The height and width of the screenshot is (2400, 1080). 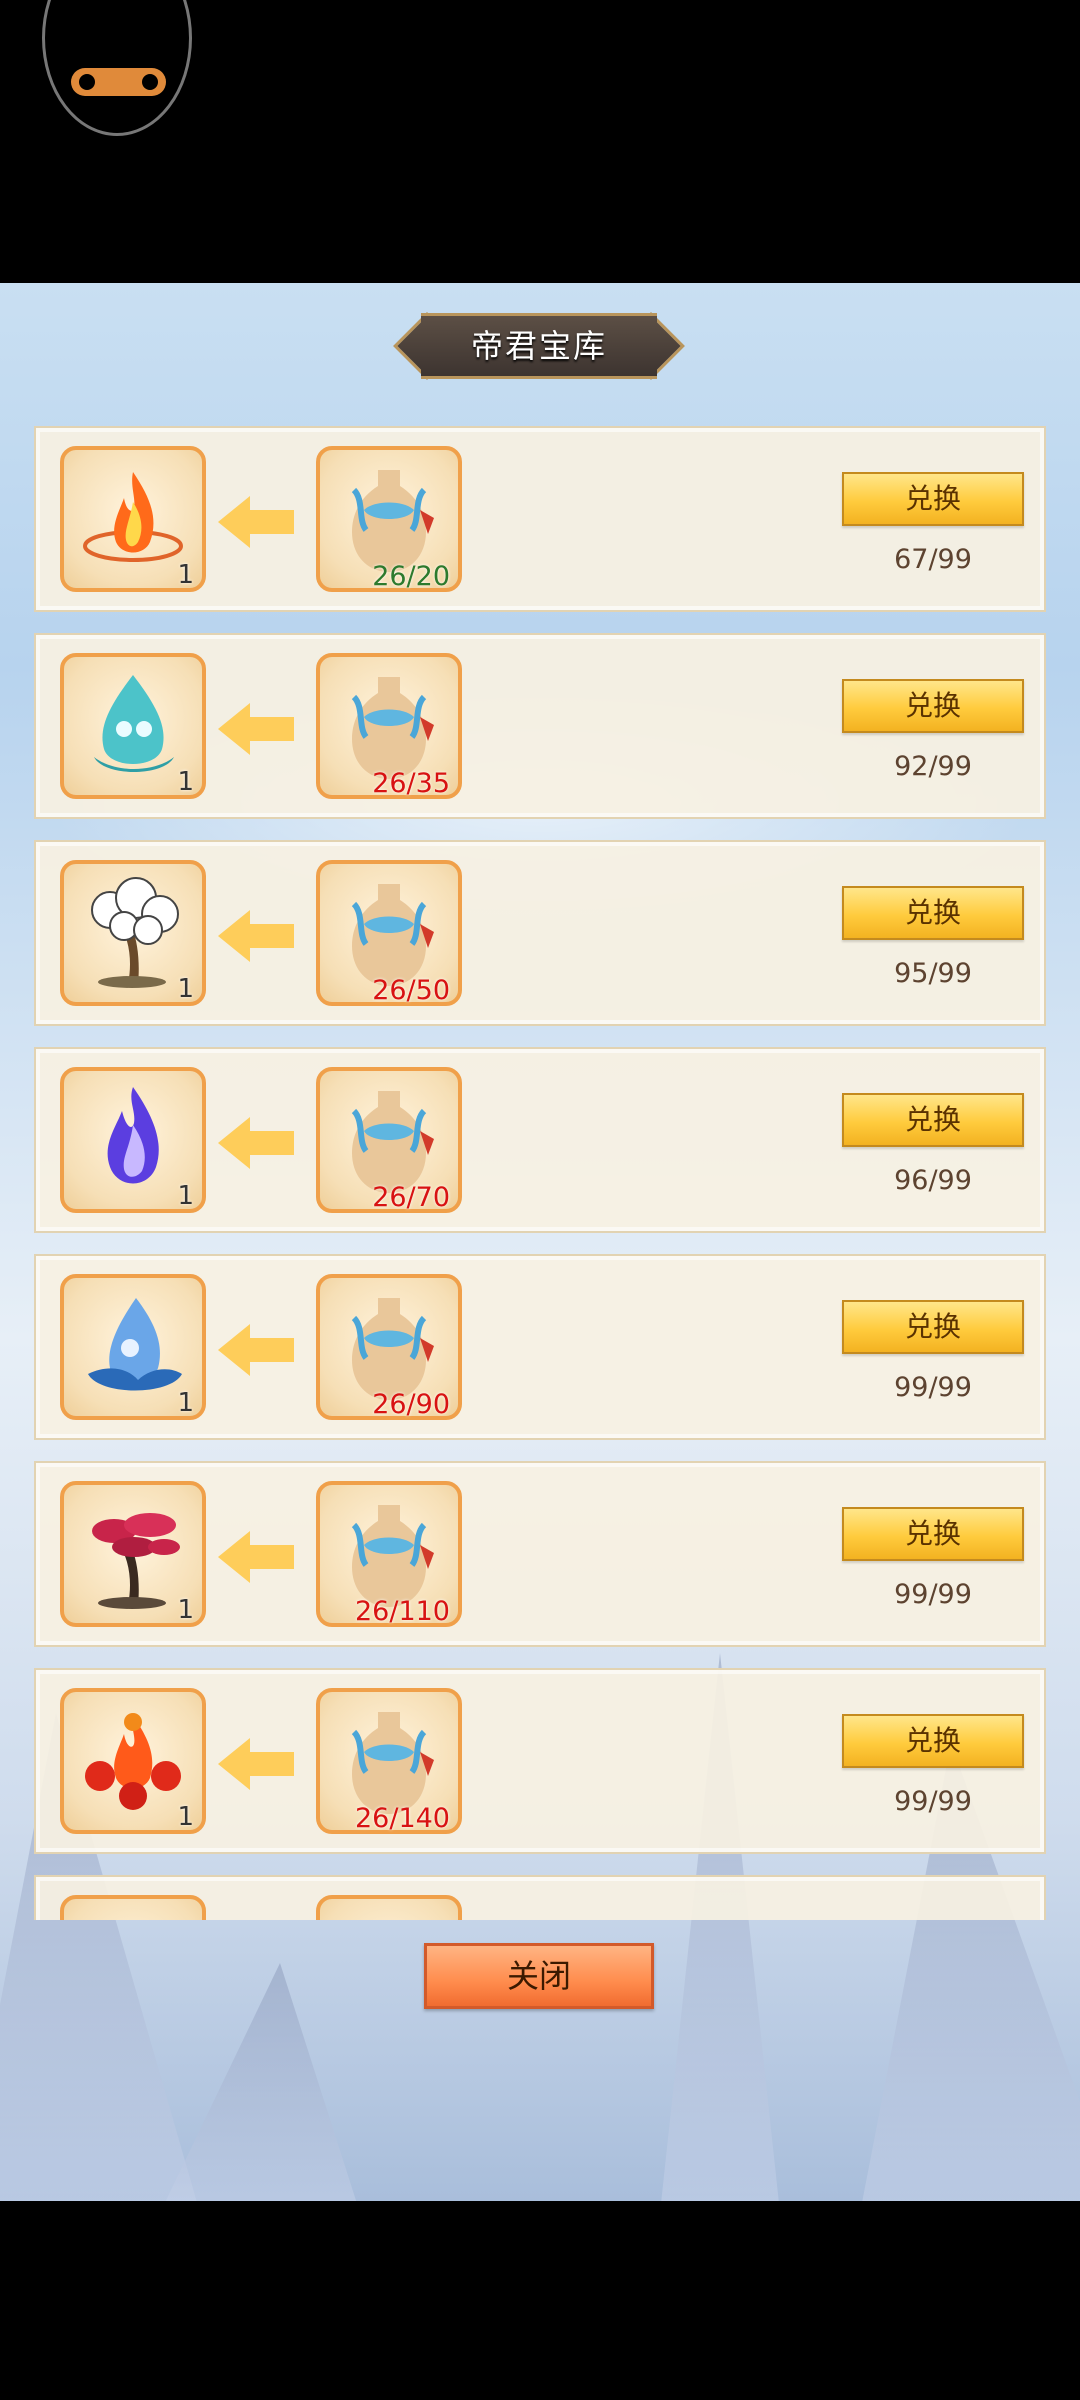 I want to click on stock-count: 67/99, so click(x=933, y=559).